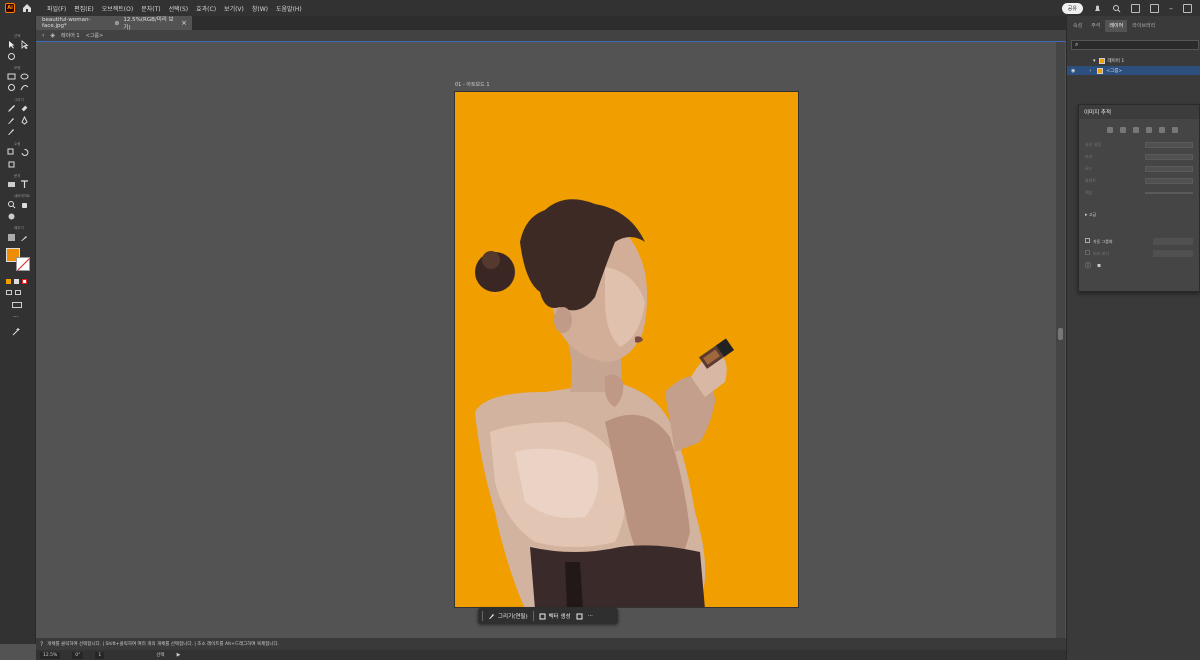  I want to click on more-options-icon: ···, so click(590, 616).